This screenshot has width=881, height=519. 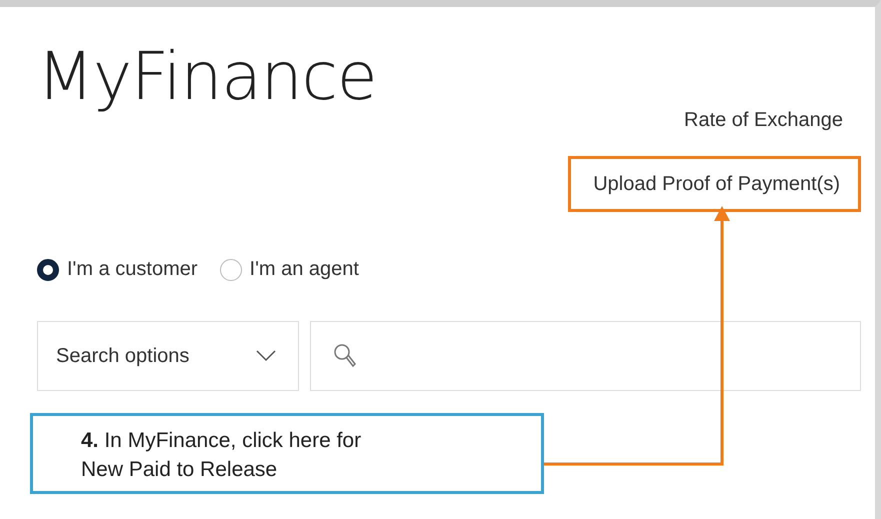 What do you see at coordinates (132, 269) in the screenshot?
I see `radio-label: I'm a customer` at bounding box center [132, 269].